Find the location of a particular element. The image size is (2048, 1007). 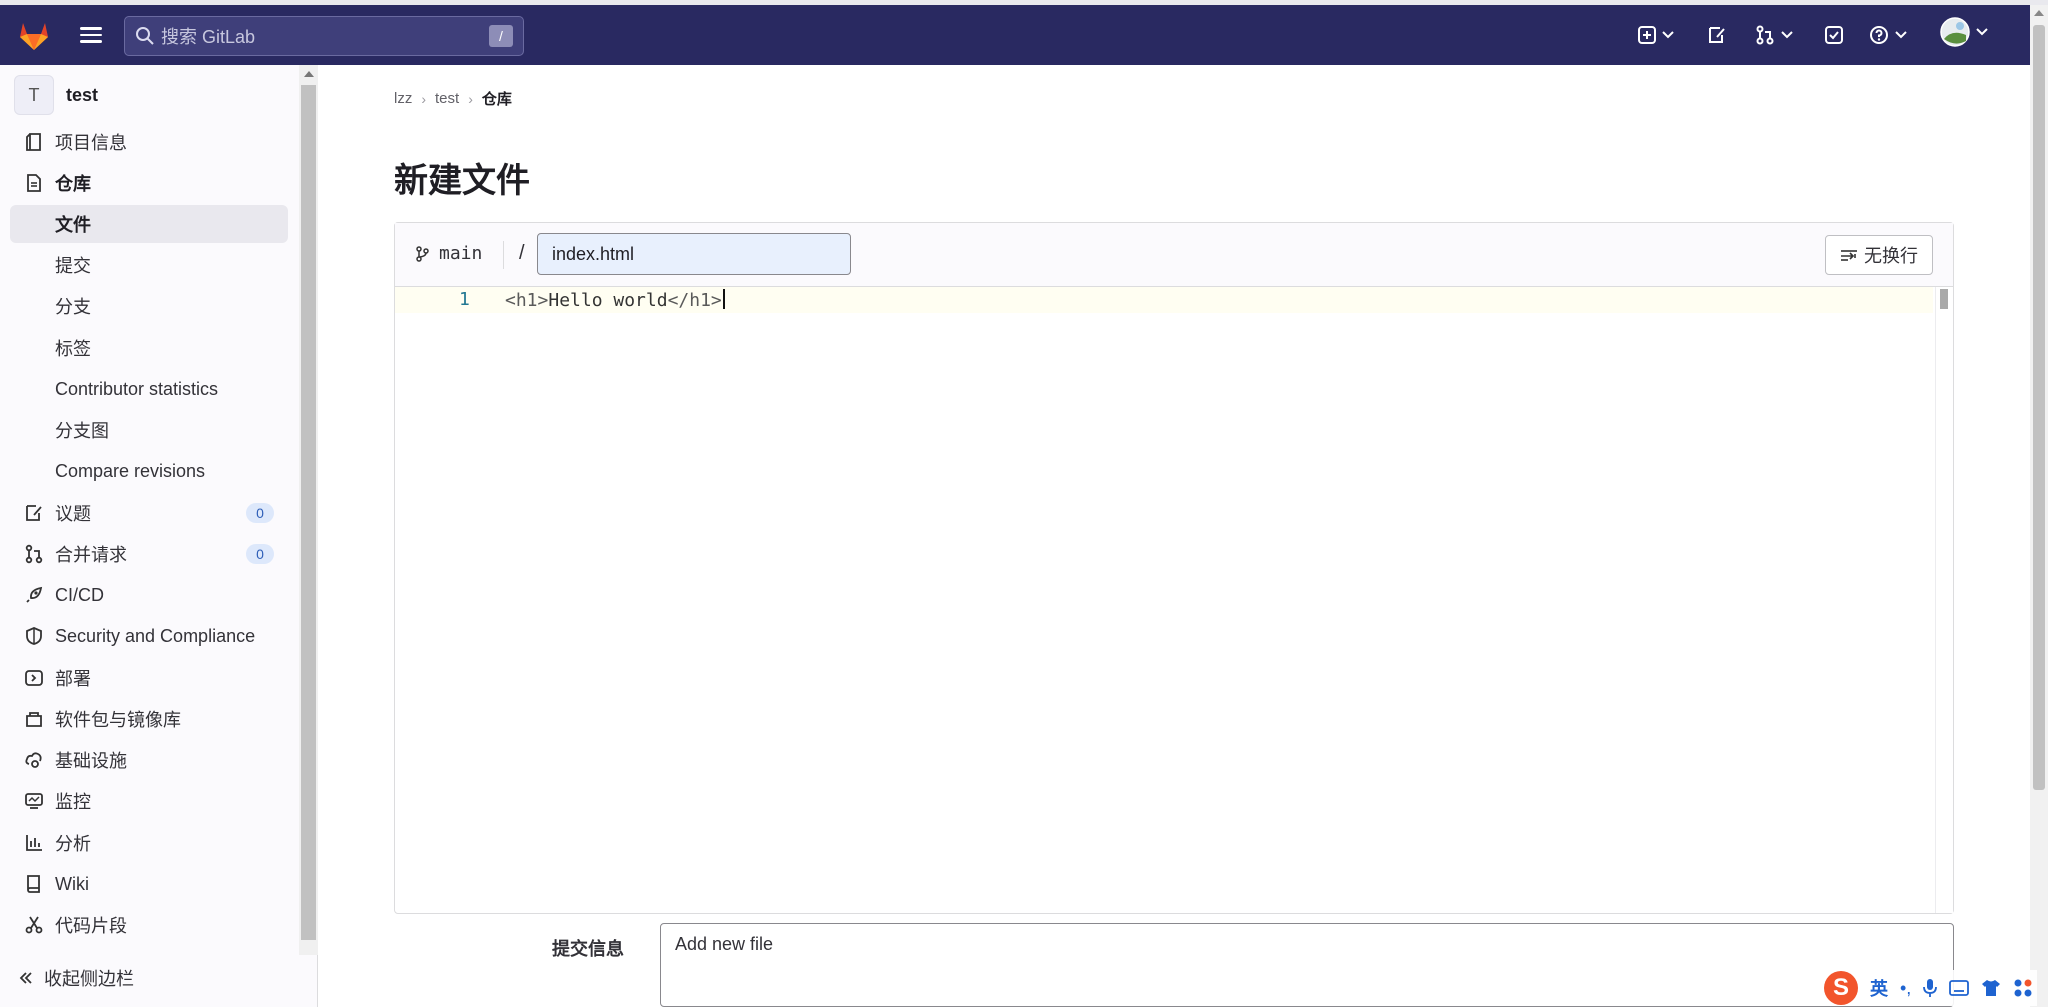

sidebar-item-merge-requests: 合并请求 0 is located at coordinates (149, 554).